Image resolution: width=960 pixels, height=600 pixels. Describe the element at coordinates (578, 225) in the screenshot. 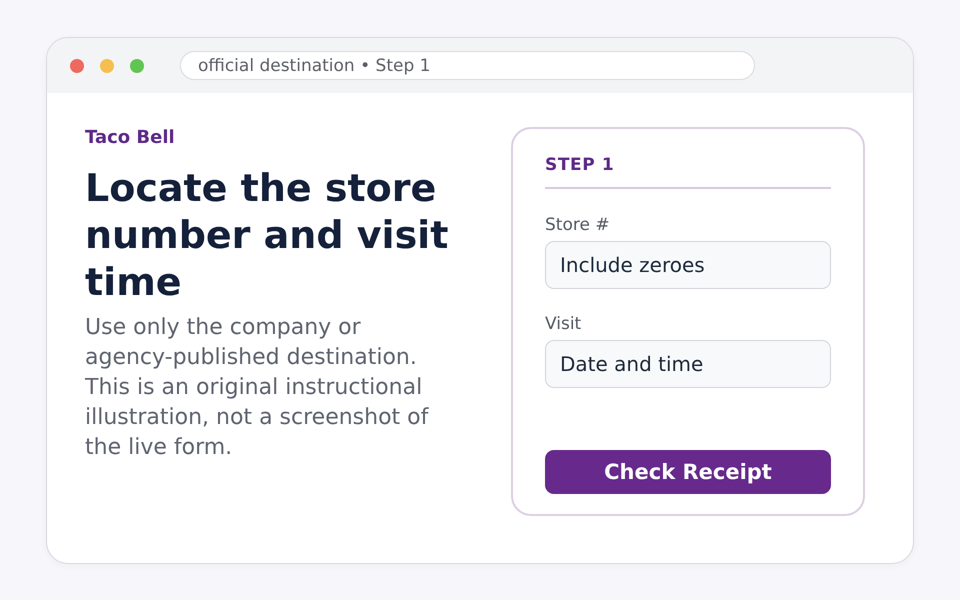

I see `field-label: Store #` at that location.